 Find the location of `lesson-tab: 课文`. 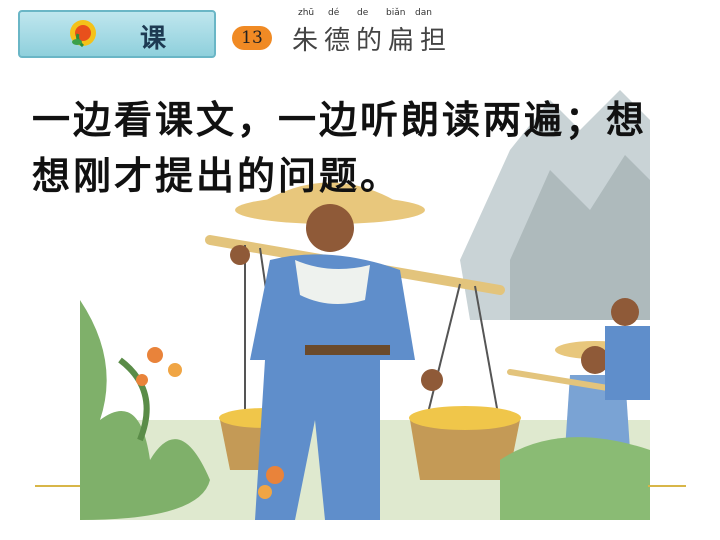

lesson-tab: 课文 is located at coordinates (117, 50).